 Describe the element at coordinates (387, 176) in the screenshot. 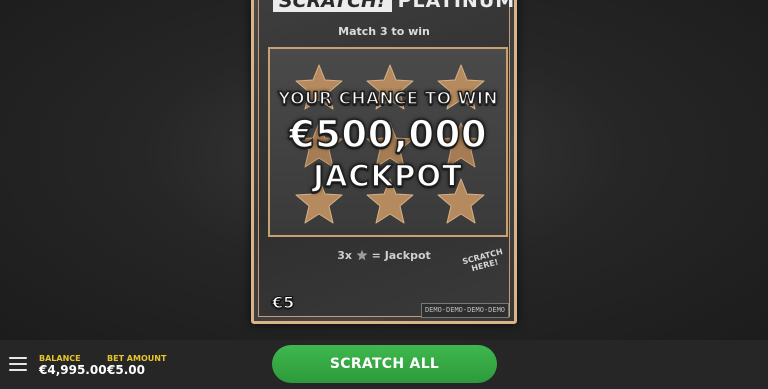

I see `headline-jackpot: JACKPOT` at that location.